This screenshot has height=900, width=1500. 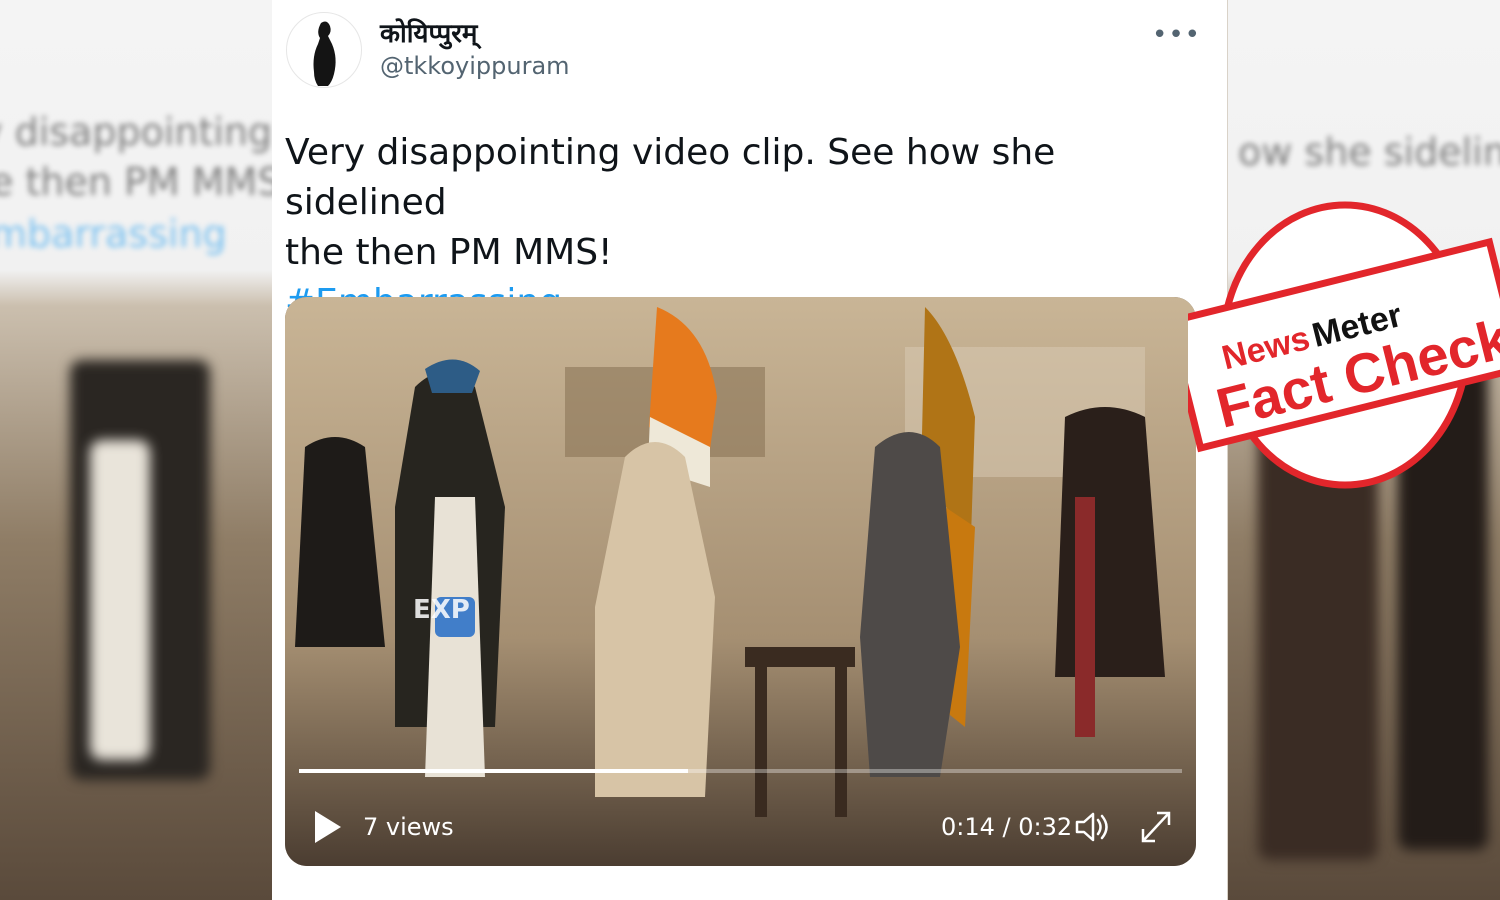 What do you see at coordinates (136, 182) in the screenshot?
I see `backdrop-text: e then PM MMS!` at bounding box center [136, 182].